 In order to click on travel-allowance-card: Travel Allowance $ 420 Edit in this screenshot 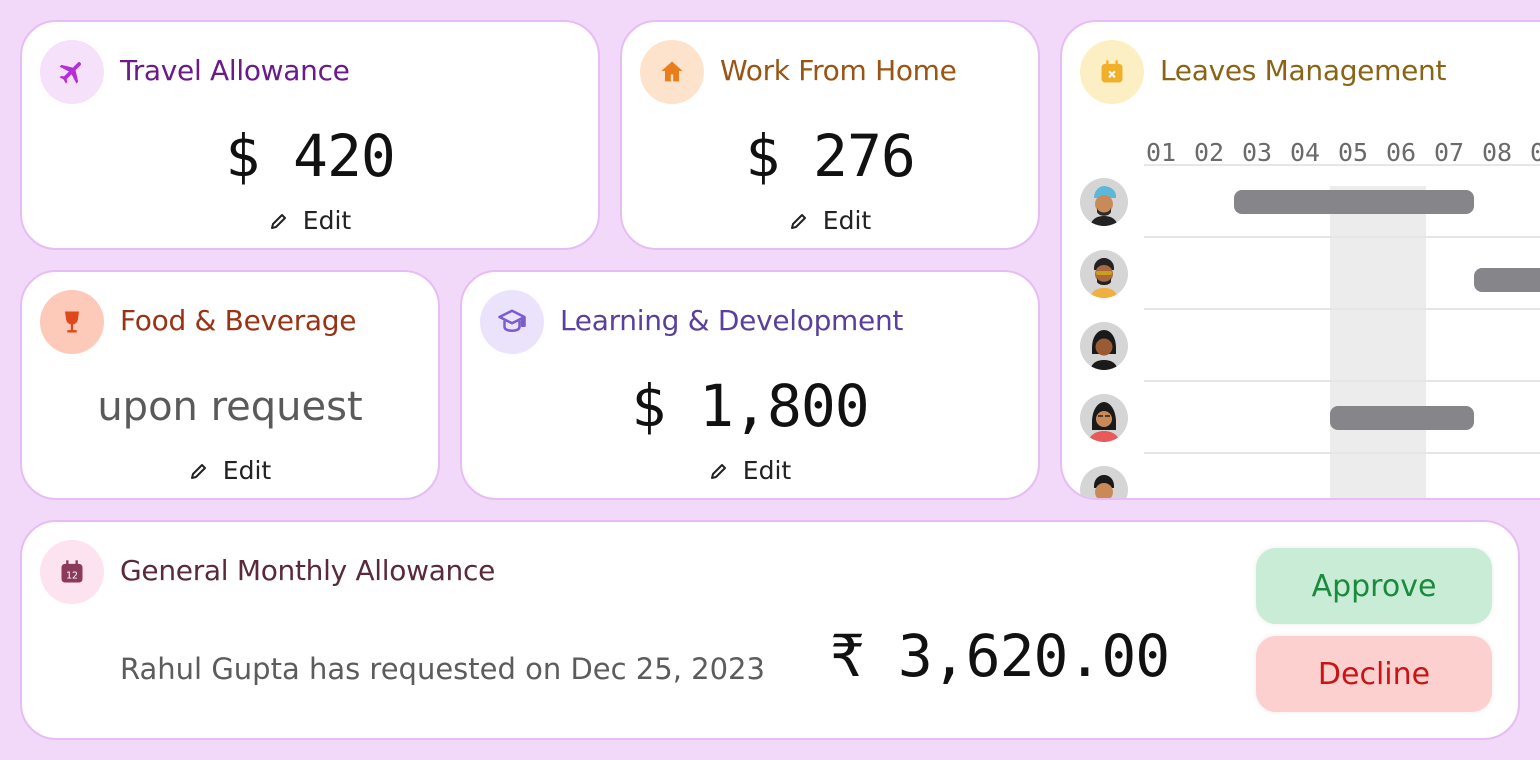, I will do `click(310, 135)`.